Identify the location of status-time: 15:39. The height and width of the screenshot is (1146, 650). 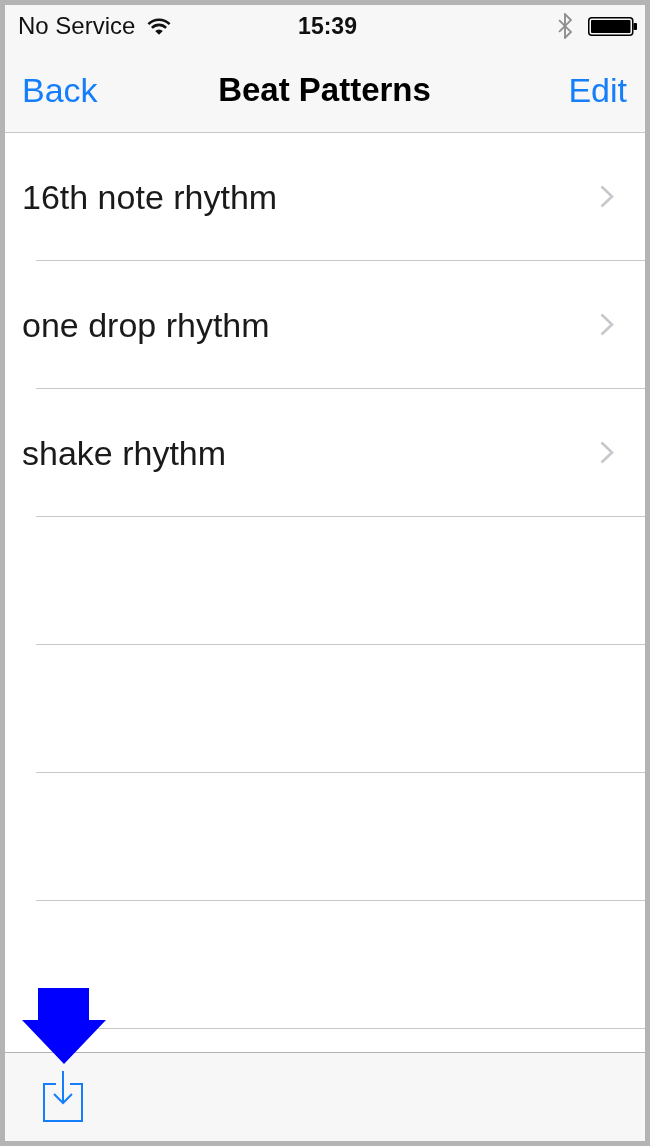
(327, 26).